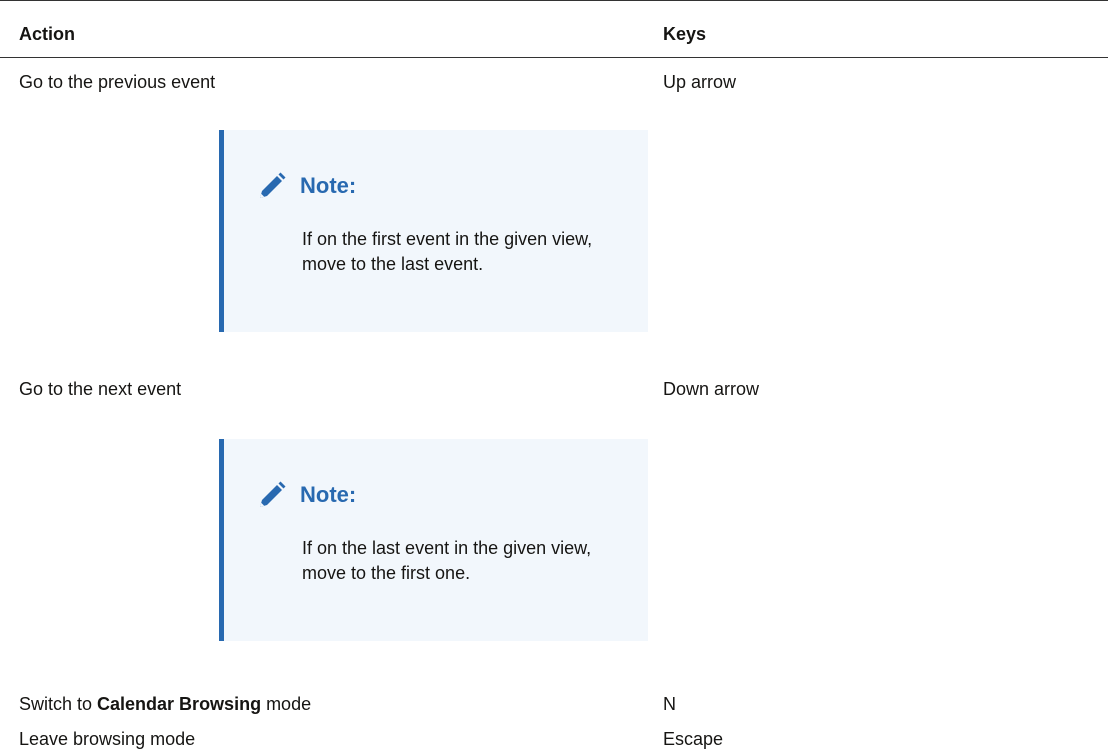  I want to click on column-header-keys: Keys, so click(685, 34).